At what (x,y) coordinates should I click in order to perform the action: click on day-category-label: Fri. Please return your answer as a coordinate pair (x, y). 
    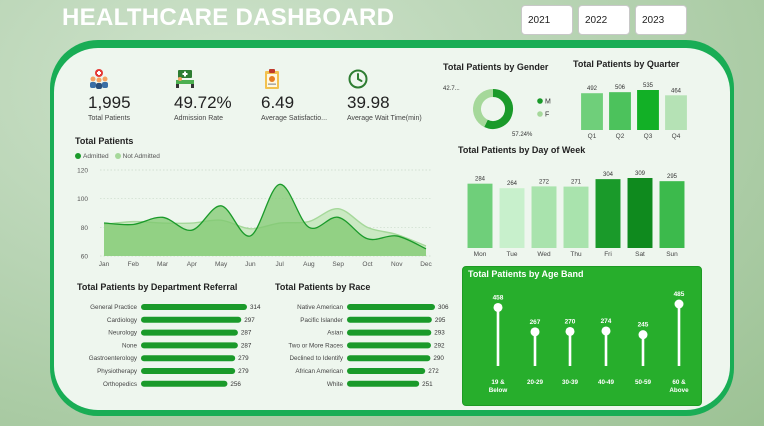
    Looking at the image, I should click on (608, 254).